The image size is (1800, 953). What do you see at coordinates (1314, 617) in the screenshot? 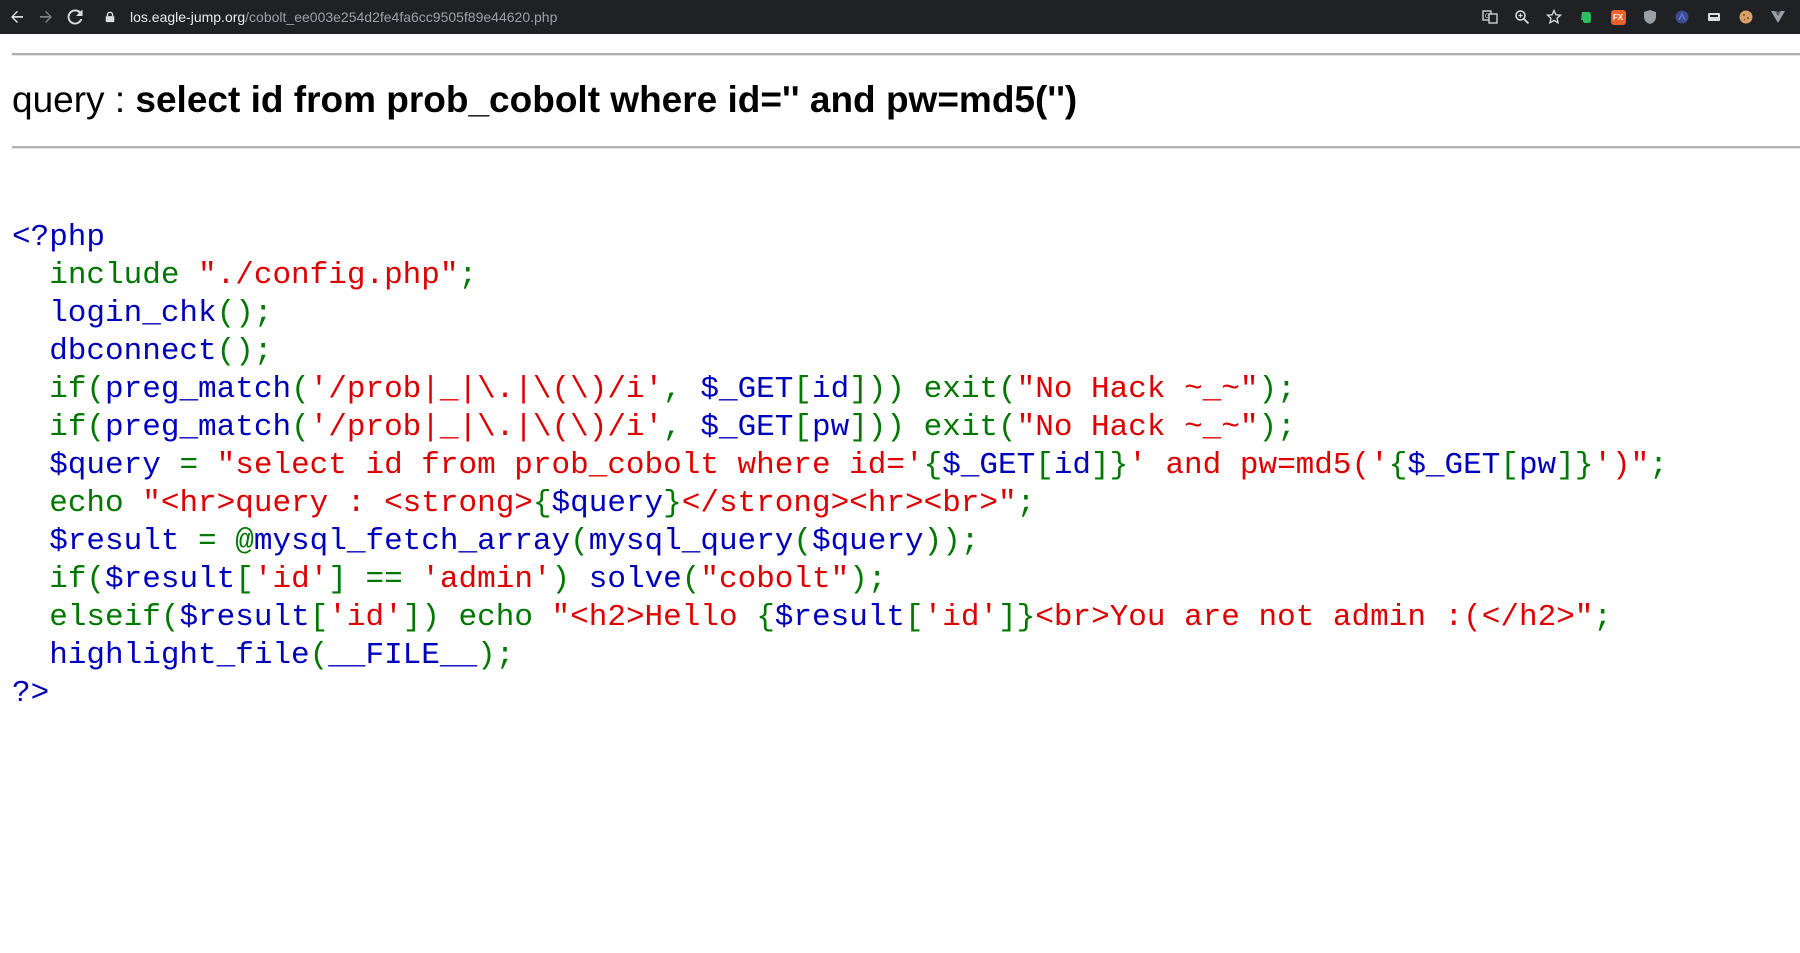
I see `code-token: <br>You are not admin :(</h2>"` at bounding box center [1314, 617].